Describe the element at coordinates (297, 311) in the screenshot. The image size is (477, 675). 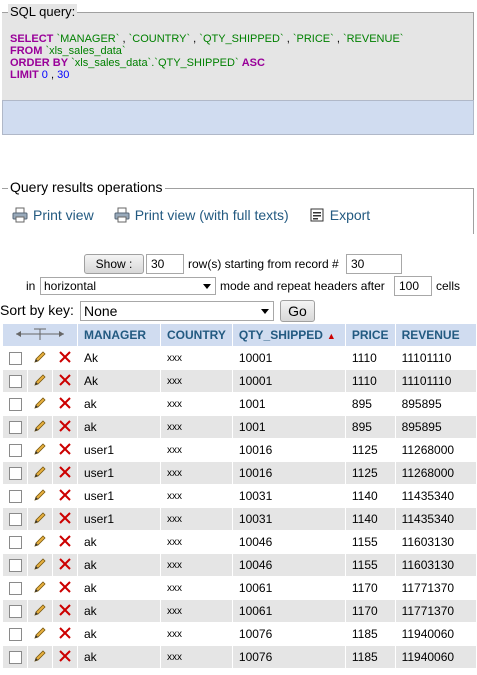
I see `go-button: Go` at that location.